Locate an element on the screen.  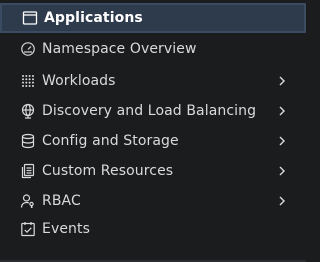
menu-item-label: Discovery and Load Balancing is located at coordinates (149, 111).